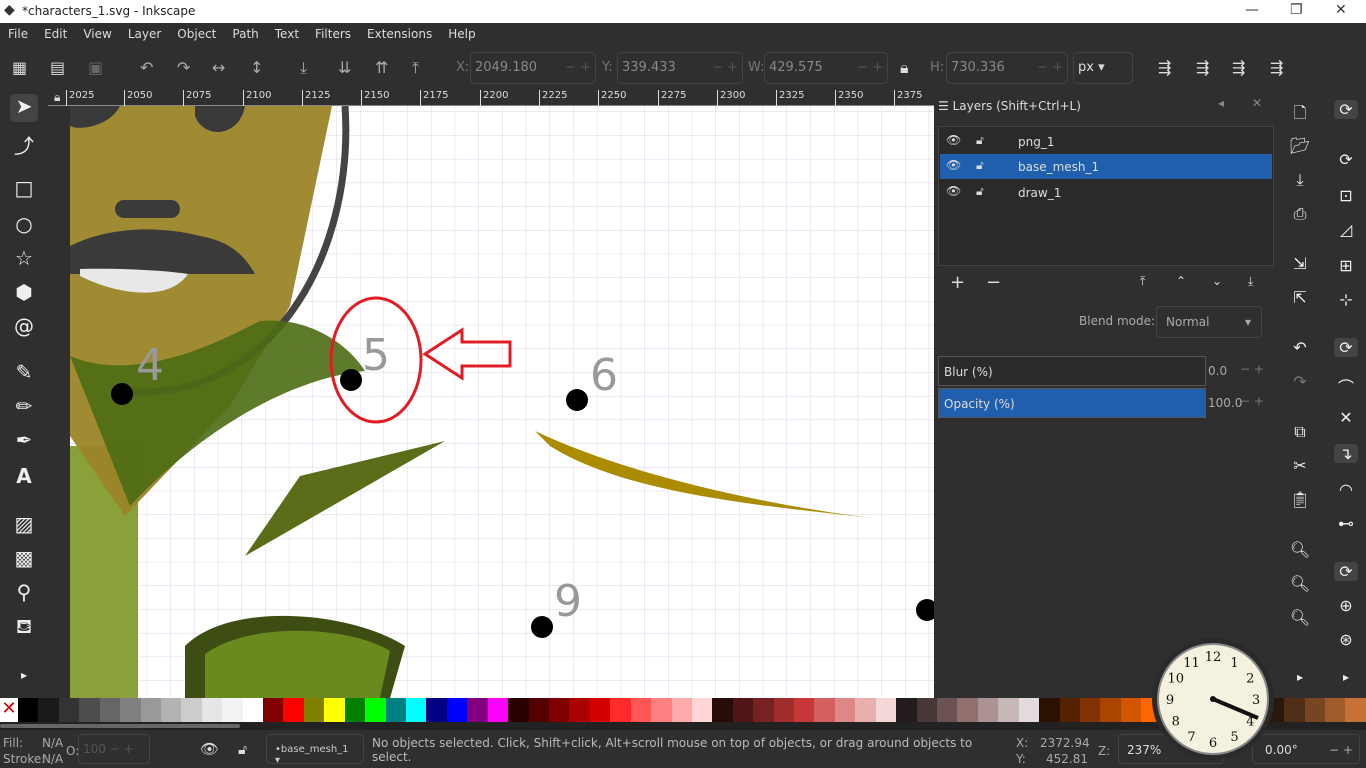 The width and height of the screenshot is (1366, 768). Describe the element at coordinates (1346, 677) in the screenshot. I see `more-snap-icon: ▸` at that location.